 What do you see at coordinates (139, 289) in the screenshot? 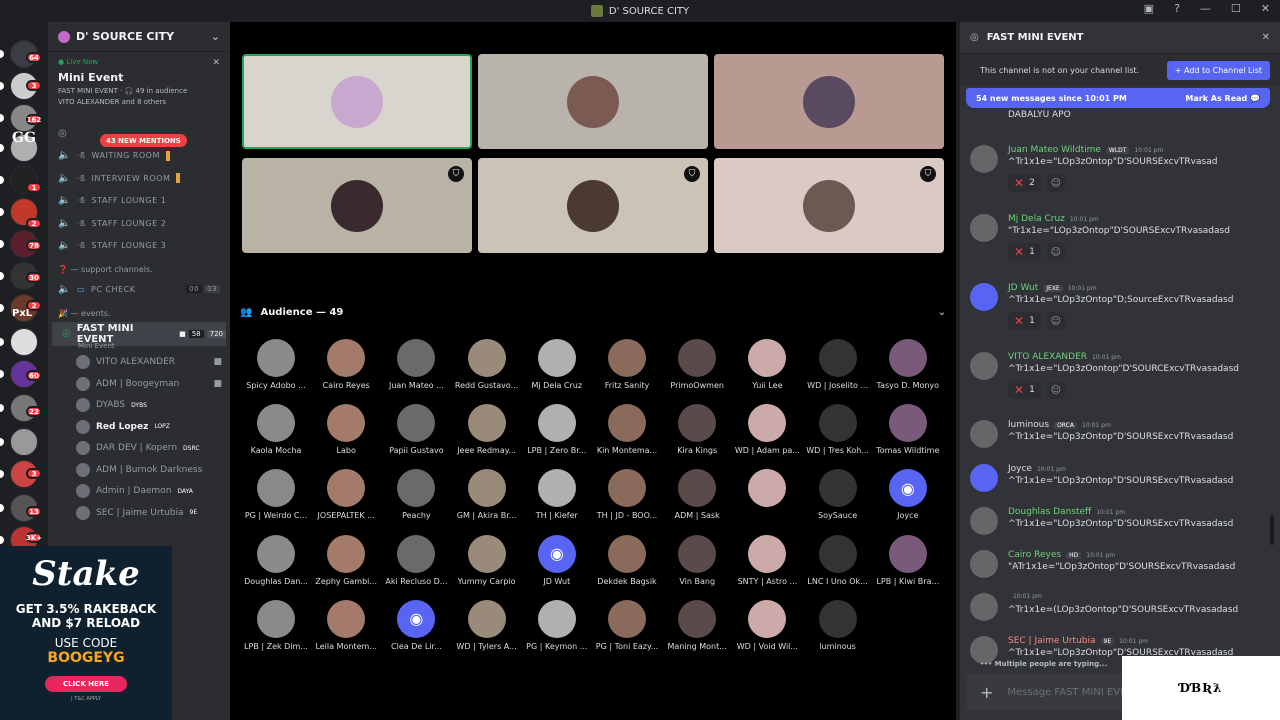
I see `channel-pc-check: 🔈 ▭ PC CHECK 00 03` at bounding box center [139, 289].